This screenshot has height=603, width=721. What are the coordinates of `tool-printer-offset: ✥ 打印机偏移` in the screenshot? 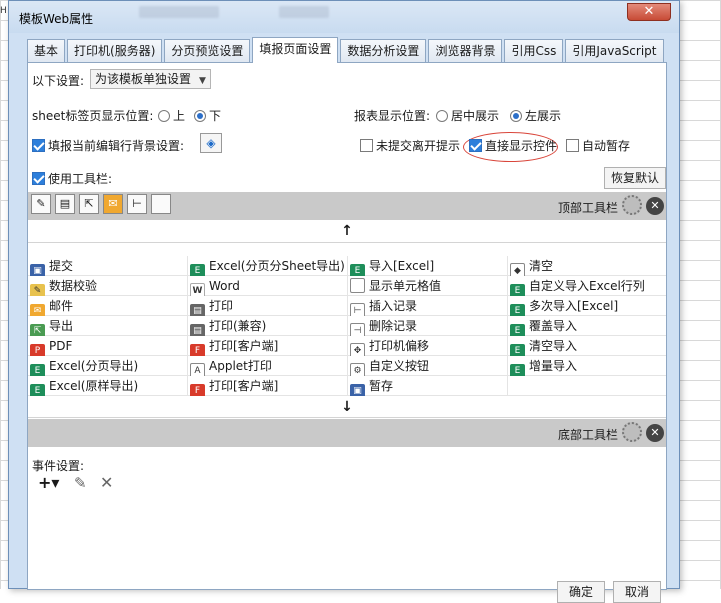 It's located at (428, 346).